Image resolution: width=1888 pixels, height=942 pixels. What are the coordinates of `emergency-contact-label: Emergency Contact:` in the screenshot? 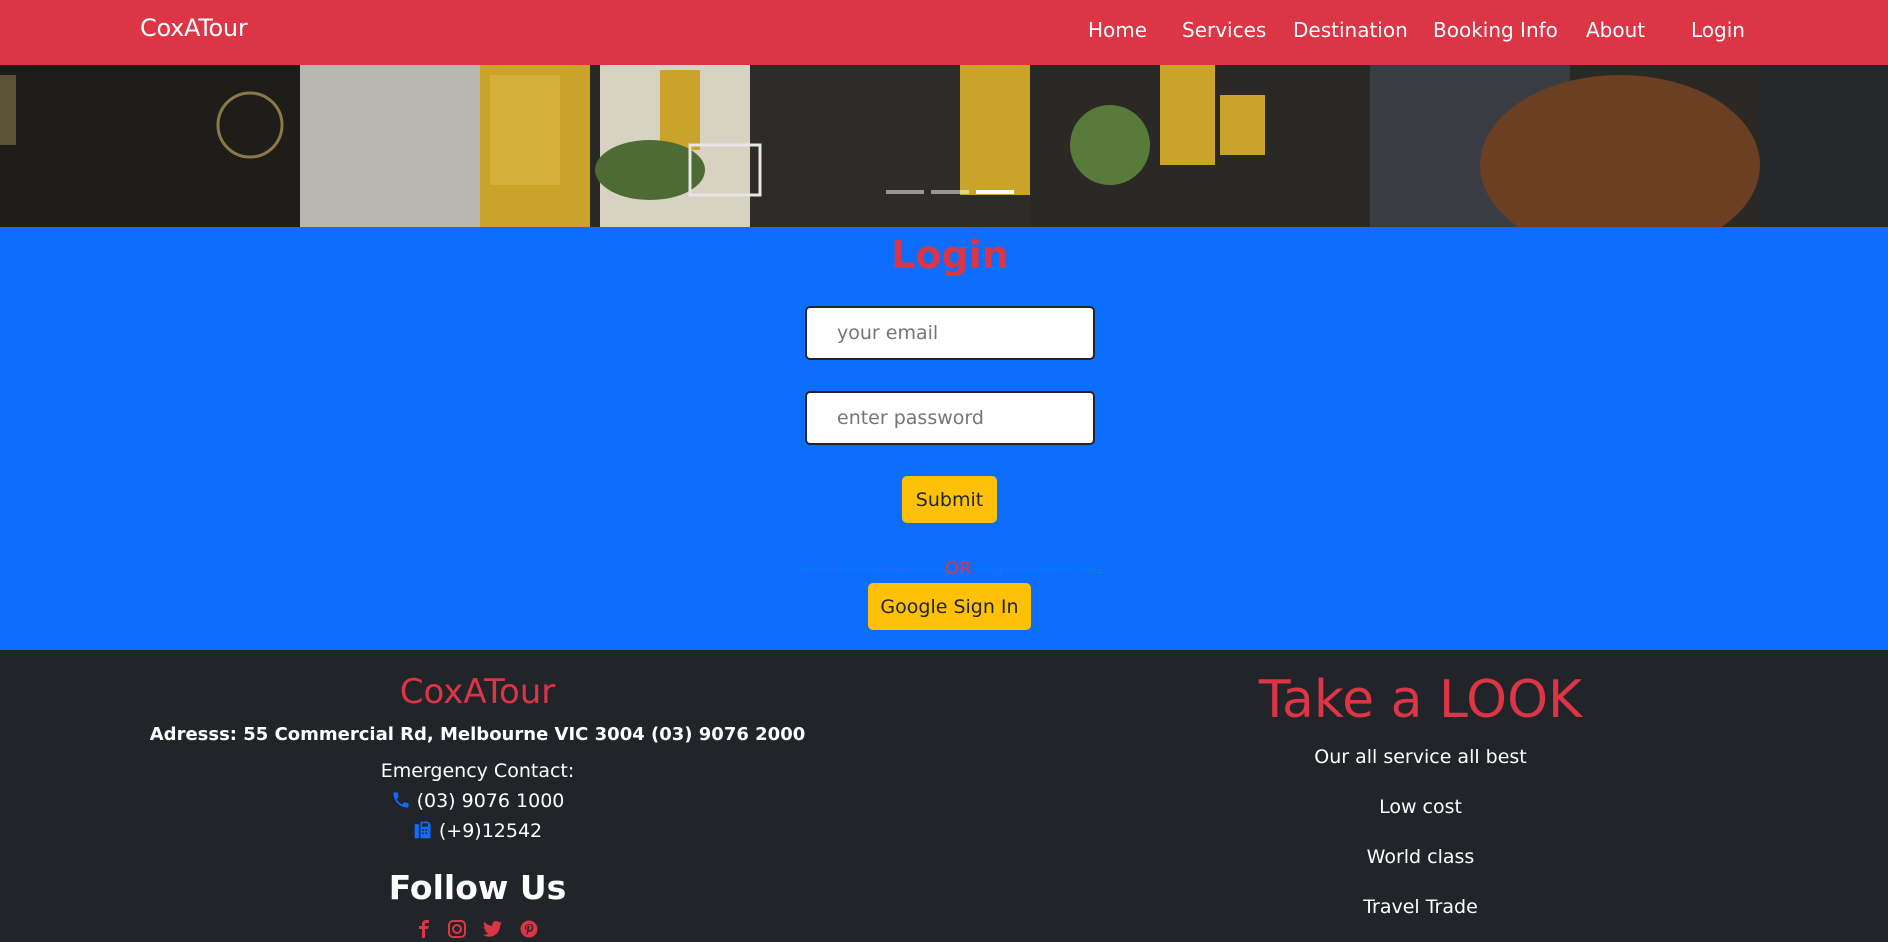 It's located at (477, 771).